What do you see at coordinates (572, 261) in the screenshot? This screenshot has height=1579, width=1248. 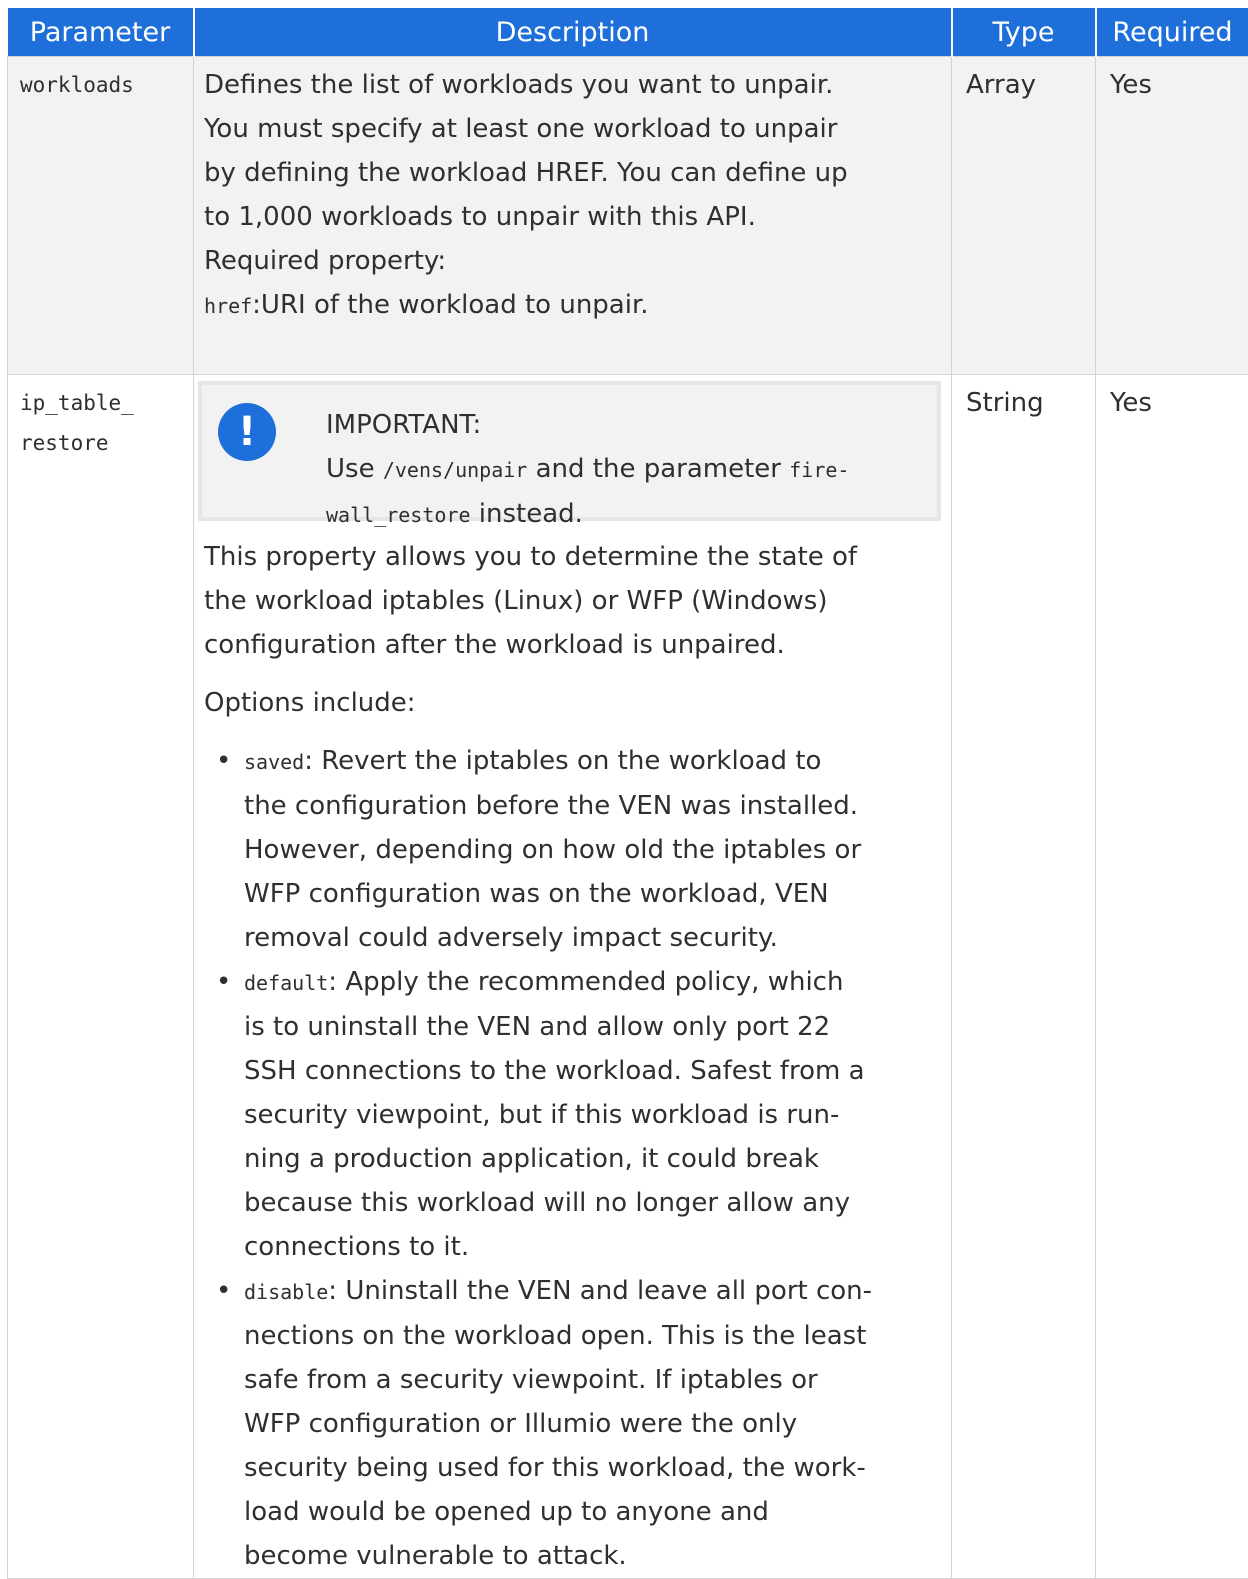 I see `description-line: Required property:` at bounding box center [572, 261].